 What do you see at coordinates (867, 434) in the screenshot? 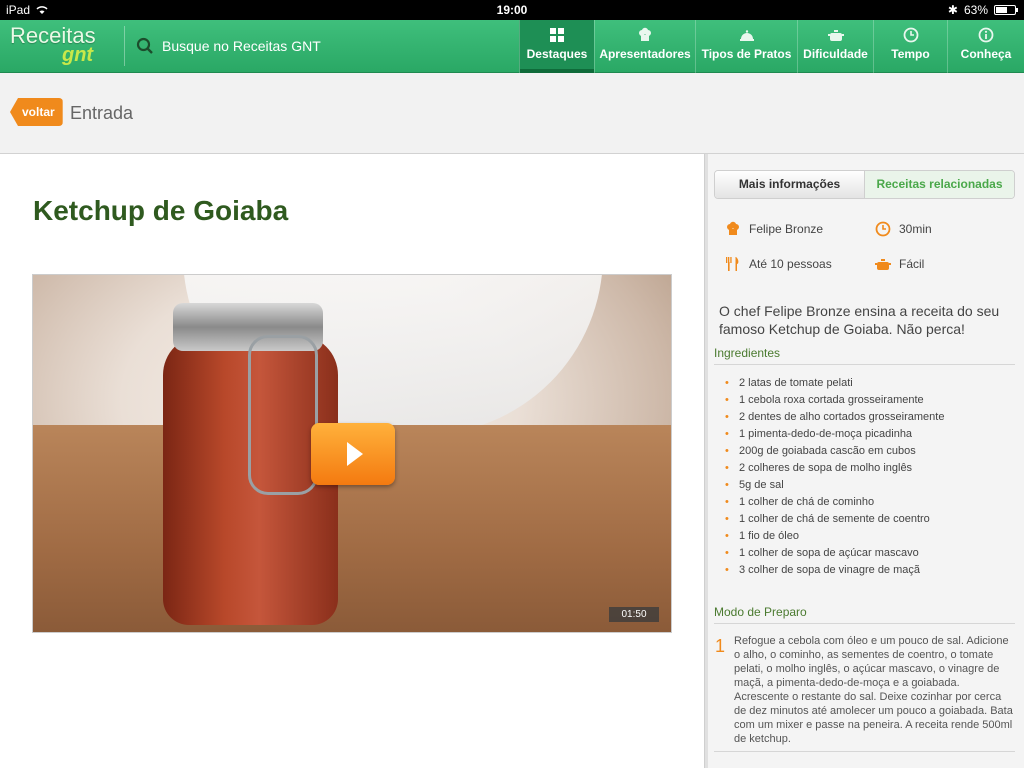
I see `ingredient-item: 1 pimenta-dedo-de-moça picadinha` at bounding box center [867, 434].